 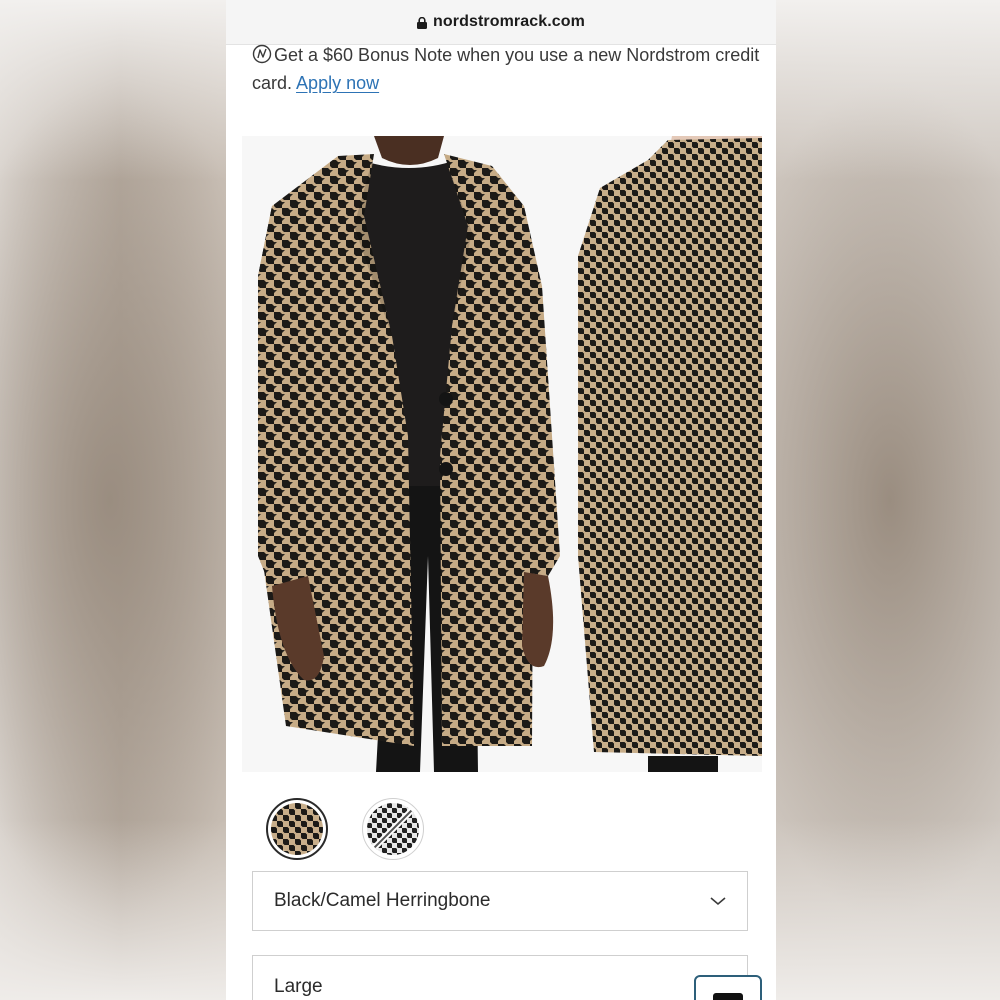 What do you see at coordinates (337, 83) in the screenshot?
I see `apply-now-link: Apply now` at bounding box center [337, 83].